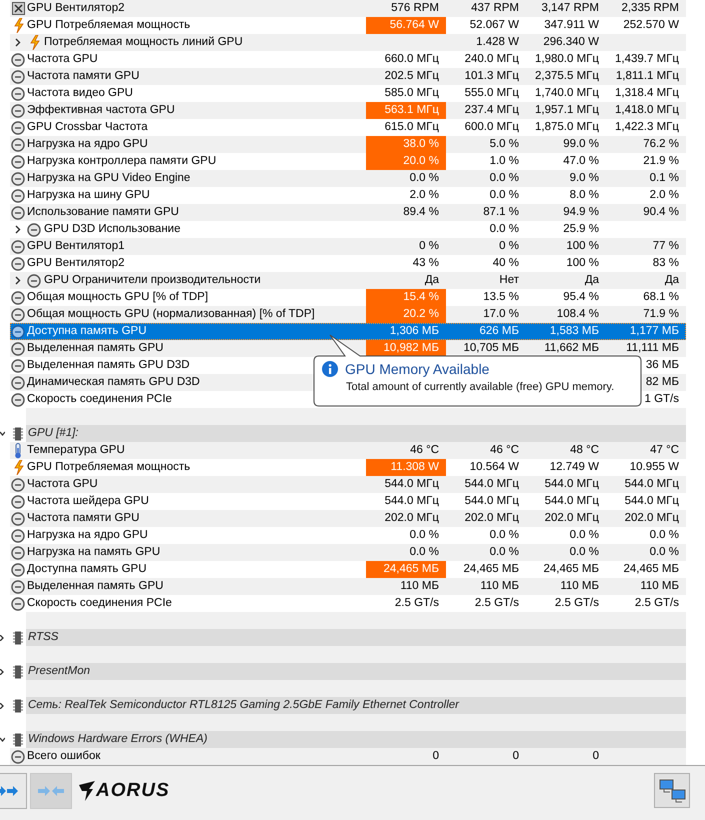  I want to click on sensor-label: Общая мощность GPU [% of TDP], so click(117, 297).